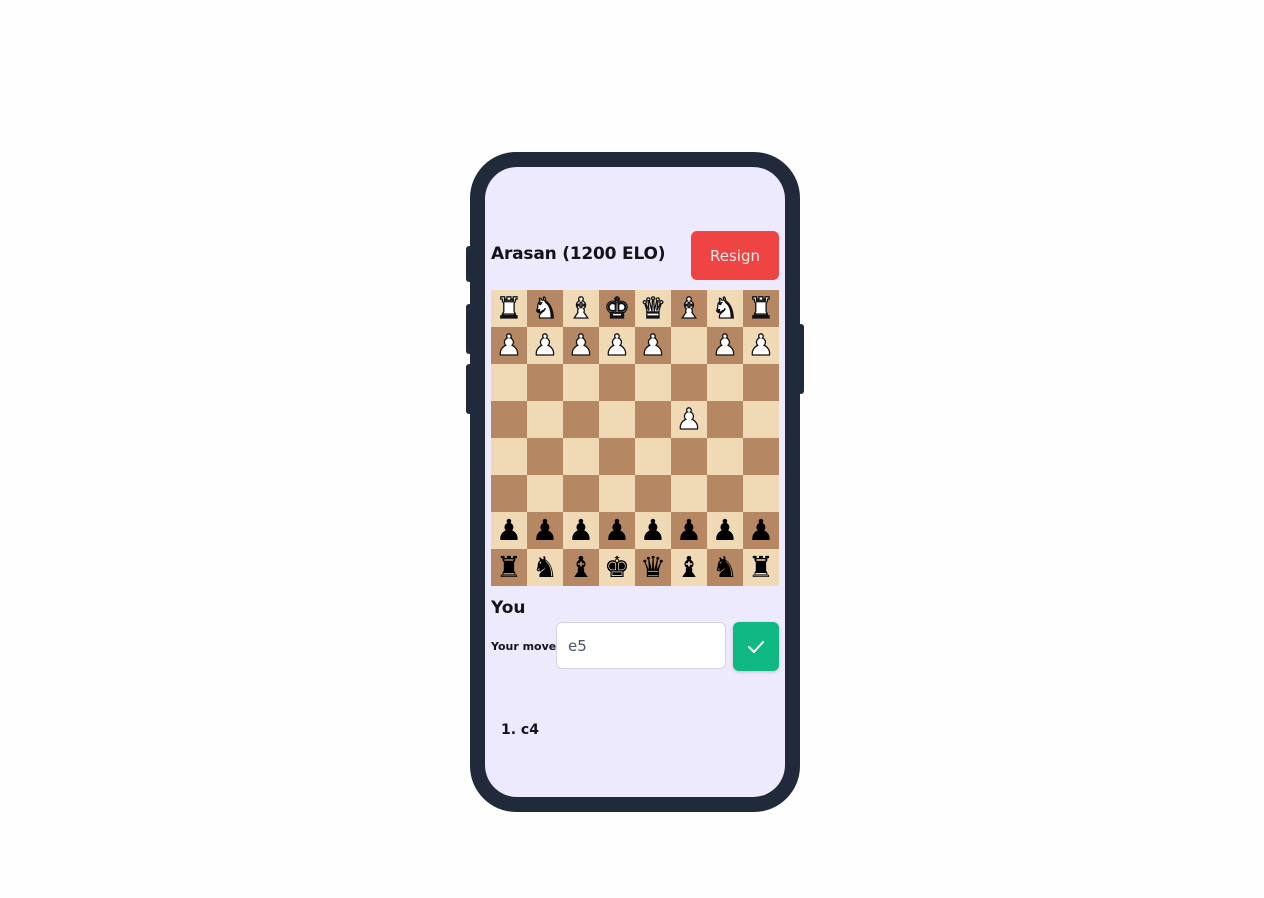 This screenshot has width=1264, height=898. I want to click on board-square-f2: ♟, so click(581, 345).